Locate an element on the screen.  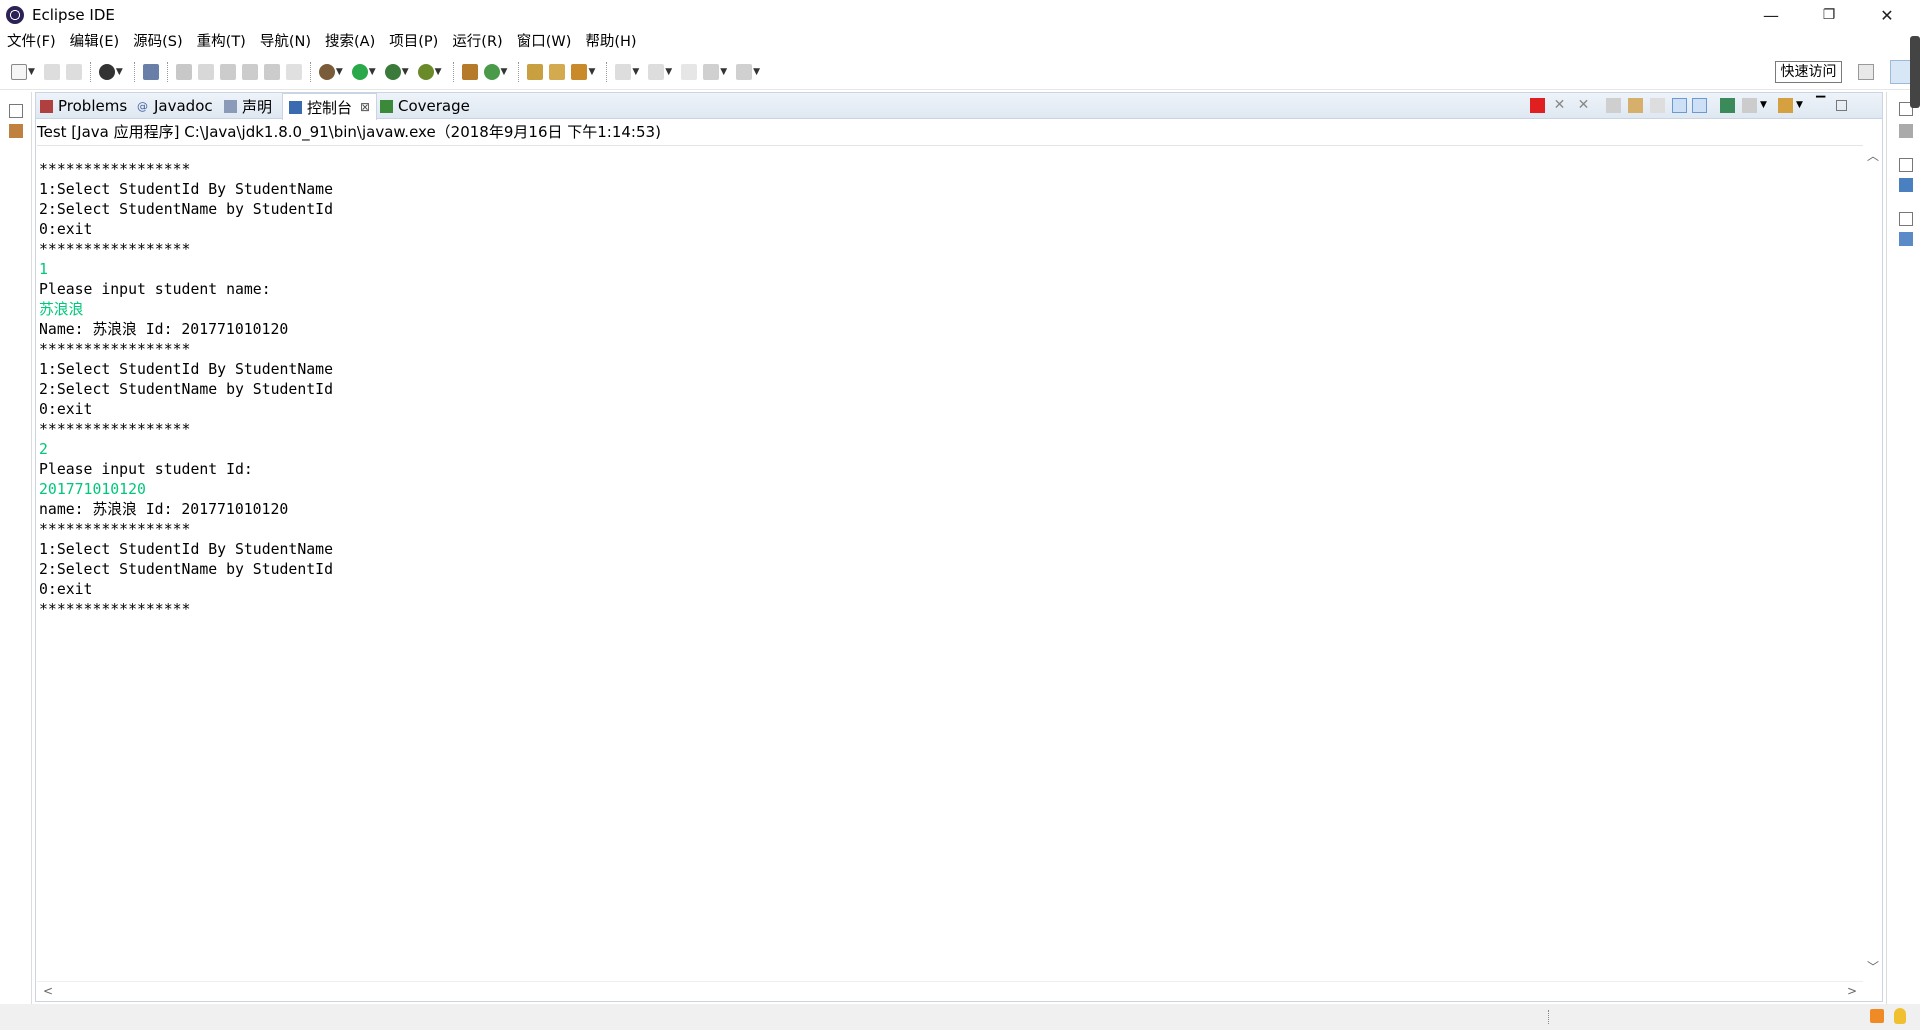
menu-search: 搜索(A) is located at coordinates (350, 42).